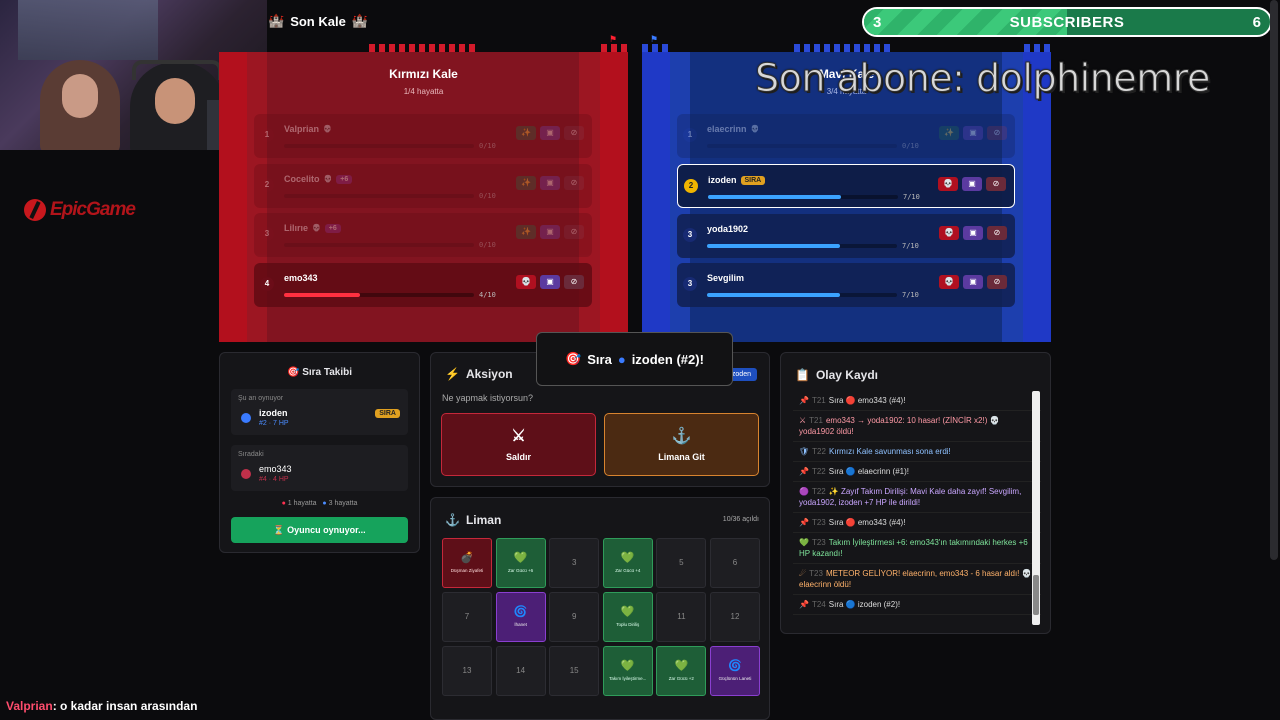 Image resolution: width=1280 pixels, height=720 pixels. What do you see at coordinates (99, 210) in the screenshot?
I see `brand-logo: EpicGame` at bounding box center [99, 210].